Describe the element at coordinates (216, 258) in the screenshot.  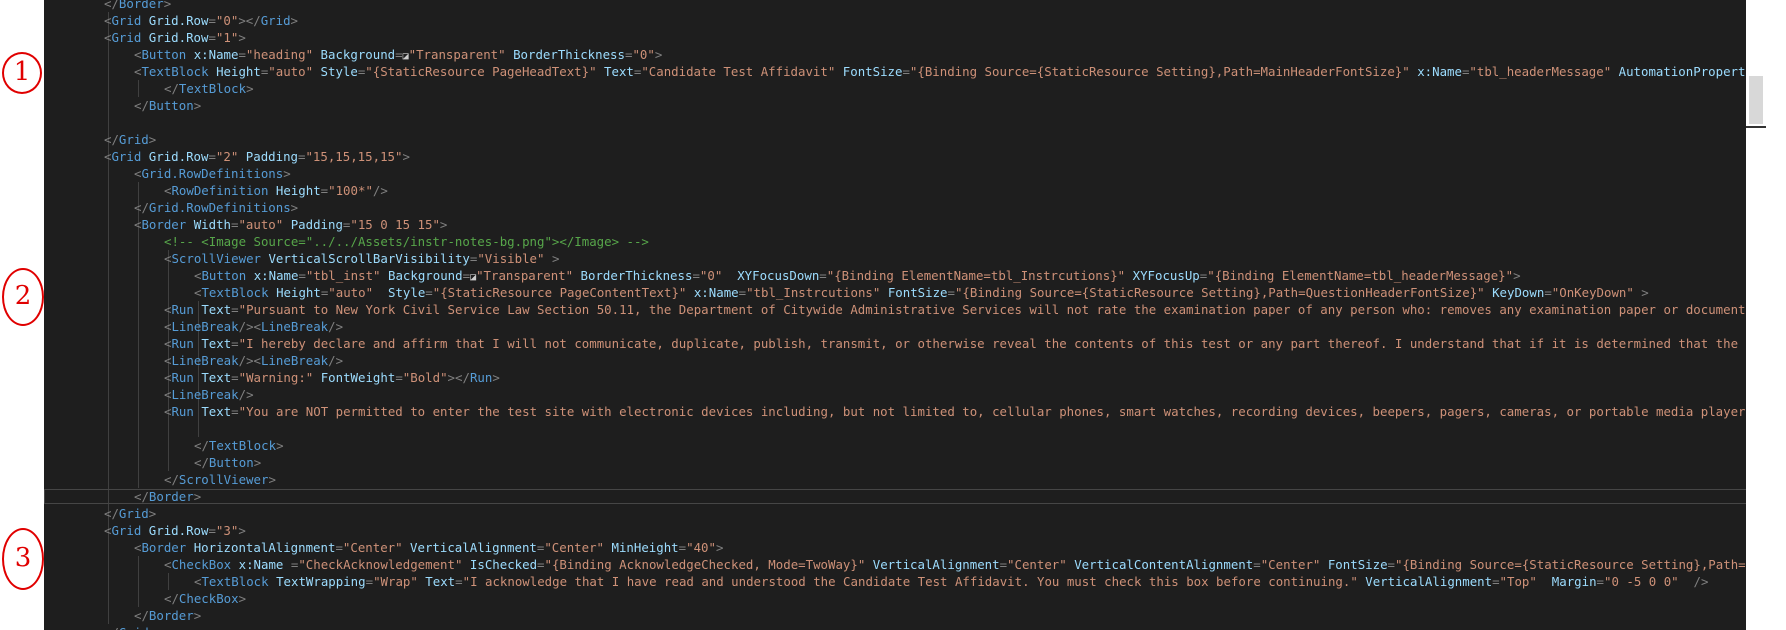
I see `code-token: ScrollViewer` at that location.